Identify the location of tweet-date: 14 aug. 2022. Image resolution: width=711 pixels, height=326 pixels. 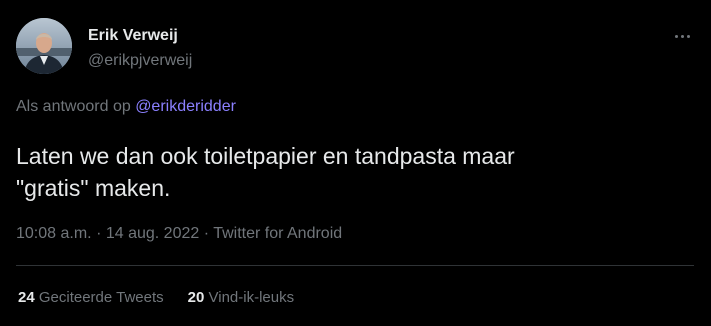
(152, 233).